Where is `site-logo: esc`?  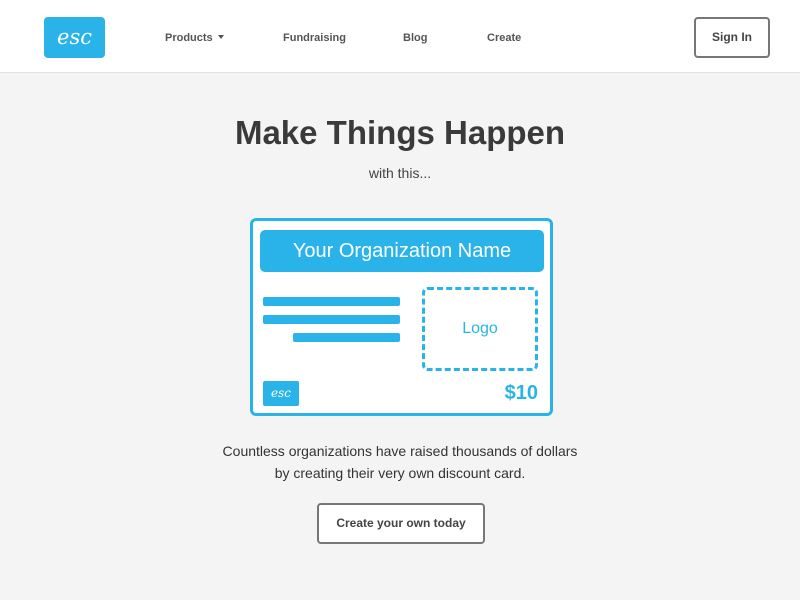 site-logo: esc is located at coordinates (74, 37).